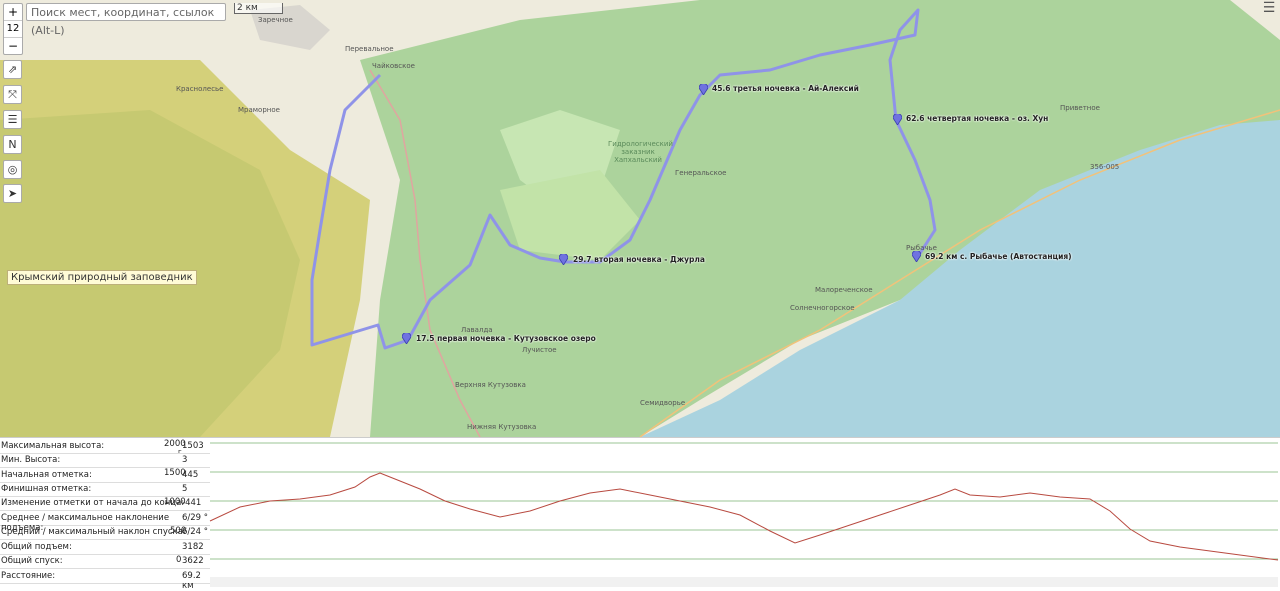 The image size is (1280, 591). What do you see at coordinates (12, 169) in the screenshot?
I see `compass-icon: ◎` at bounding box center [12, 169].